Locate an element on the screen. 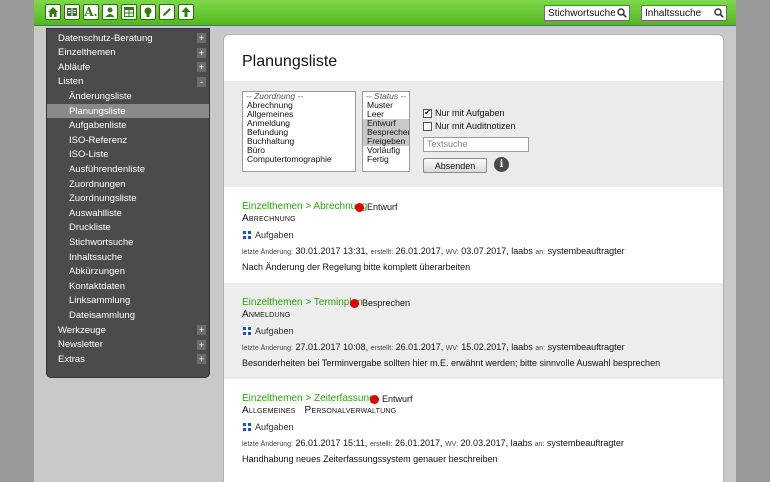 The width and height of the screenshot is (770, 482). entry-path-link: Einzelthemen > Terminplan is located at coordinates (302, 302).